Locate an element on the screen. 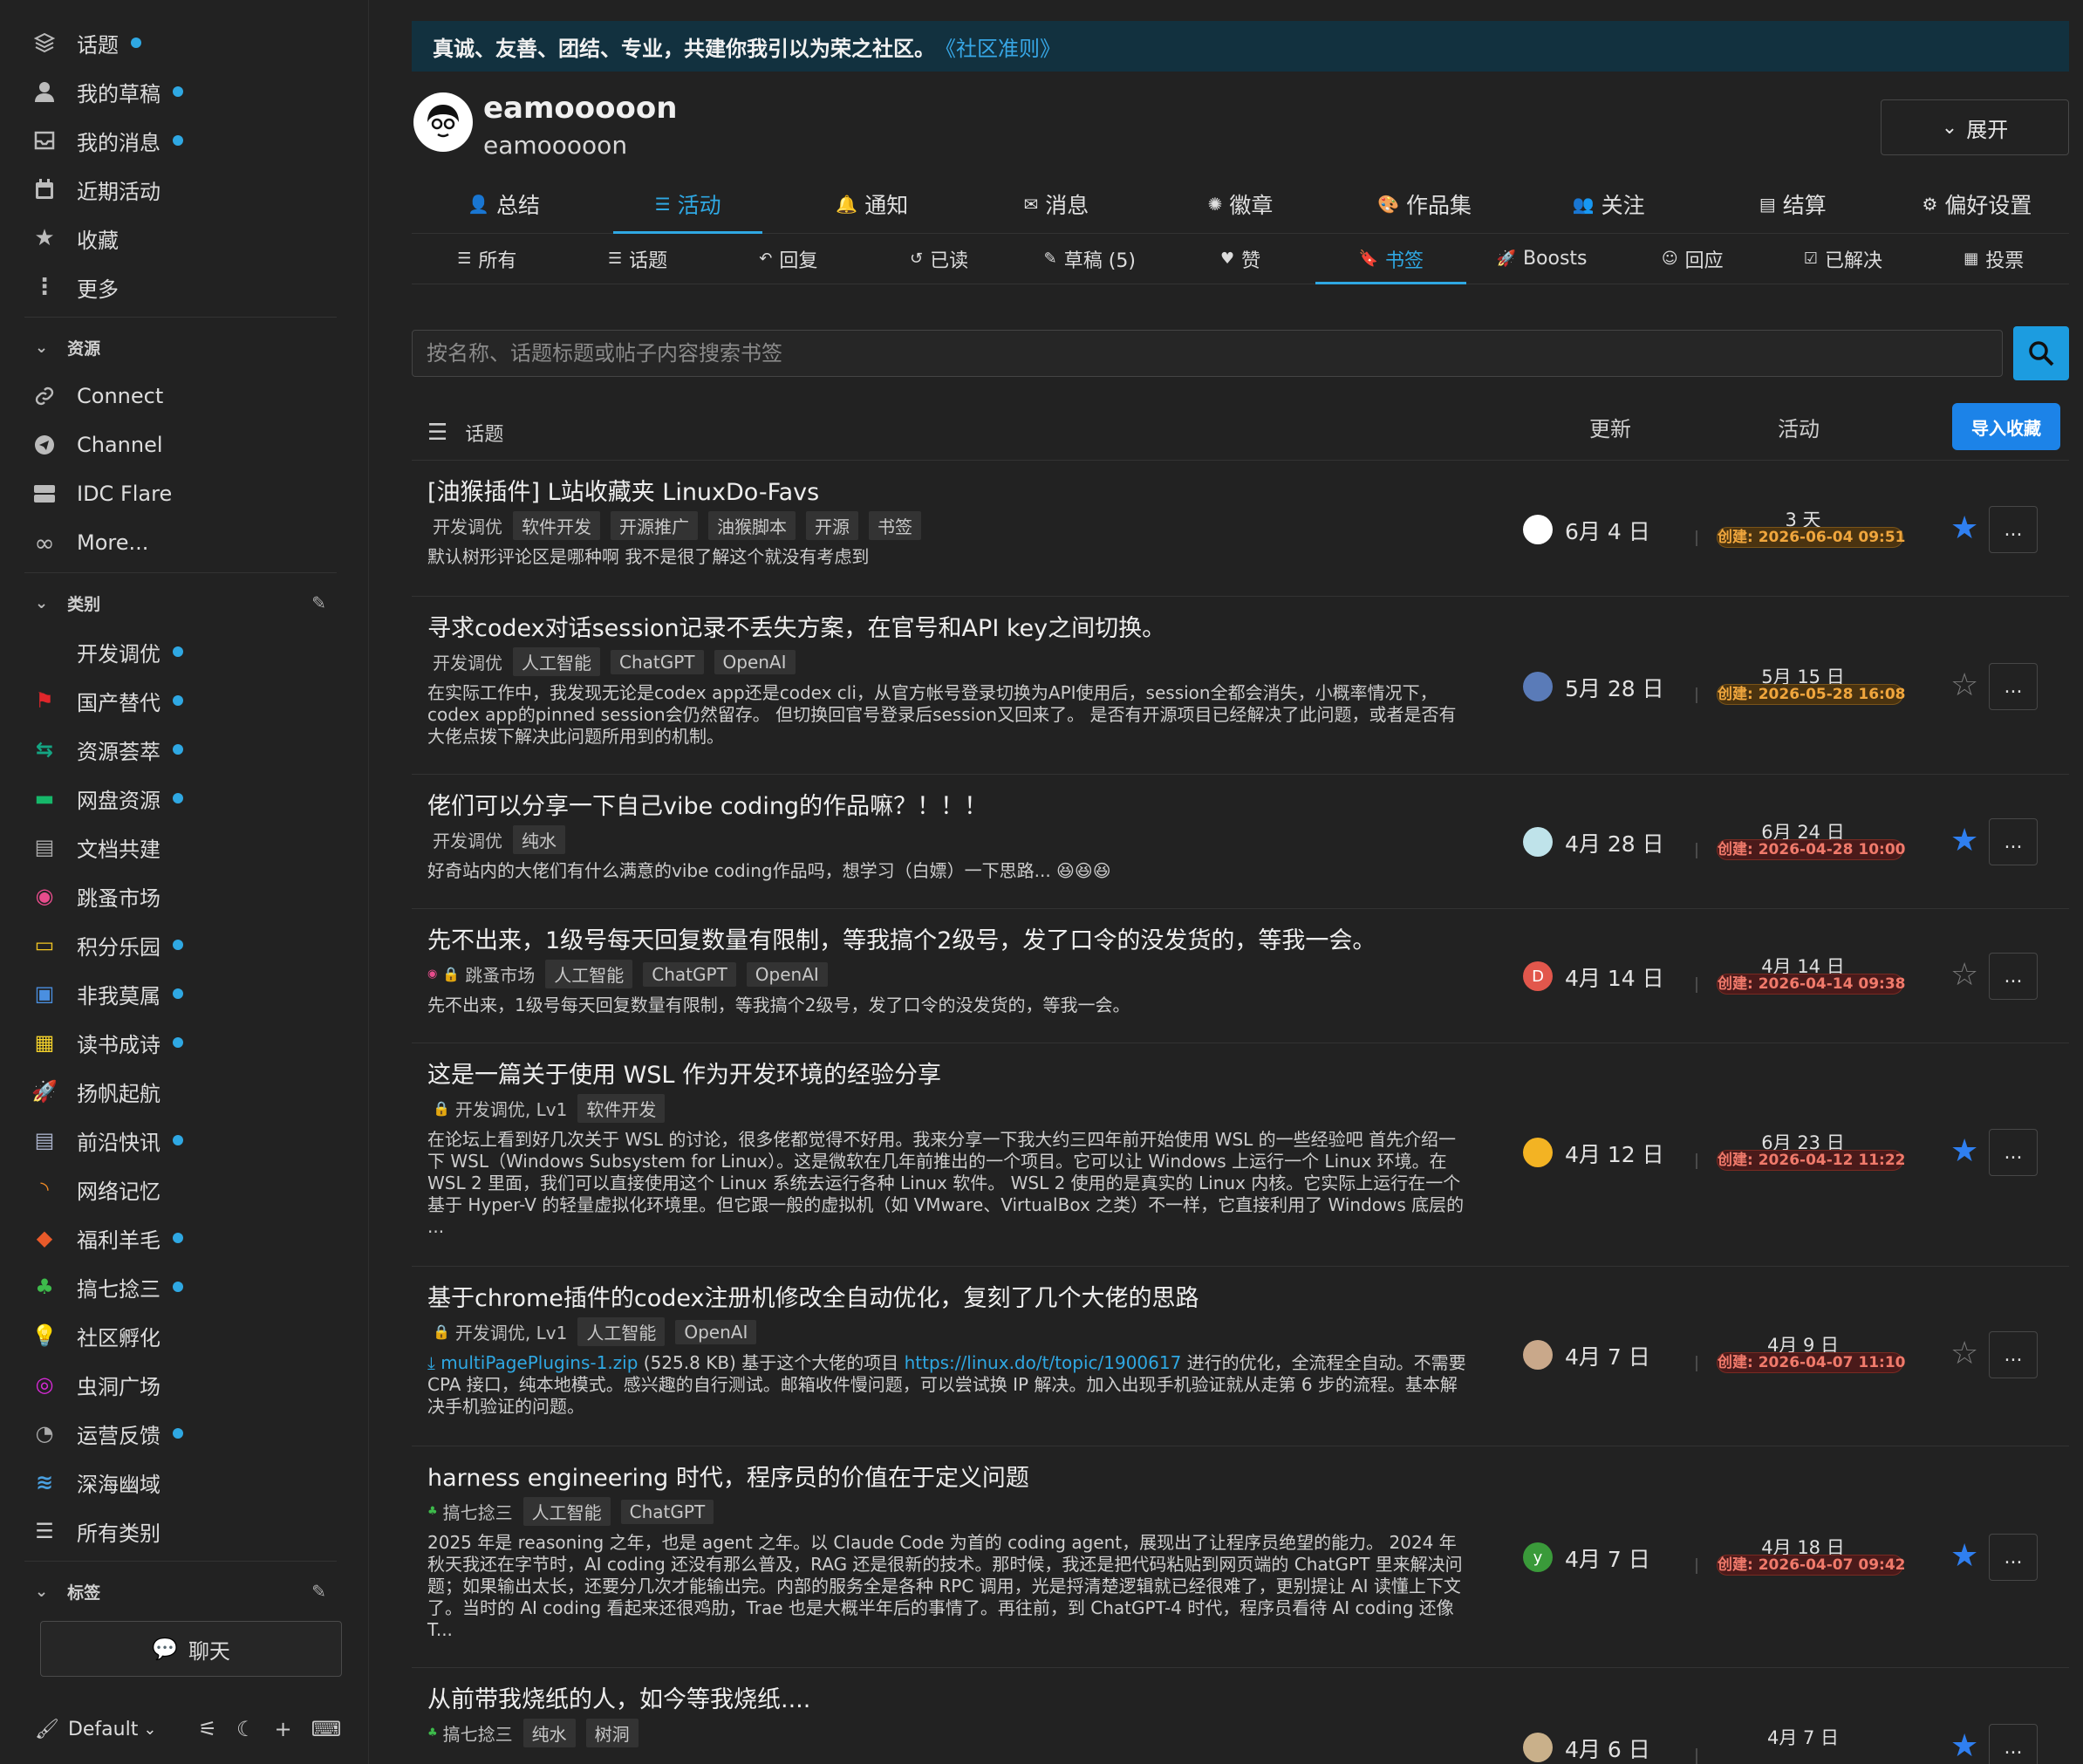 Image resolution: width=2083 pixels, height=1764 pixels. topic-title: [油猴插件] L站收藏夹 LinuxDo-Favs is located at coordinates (623, 490).